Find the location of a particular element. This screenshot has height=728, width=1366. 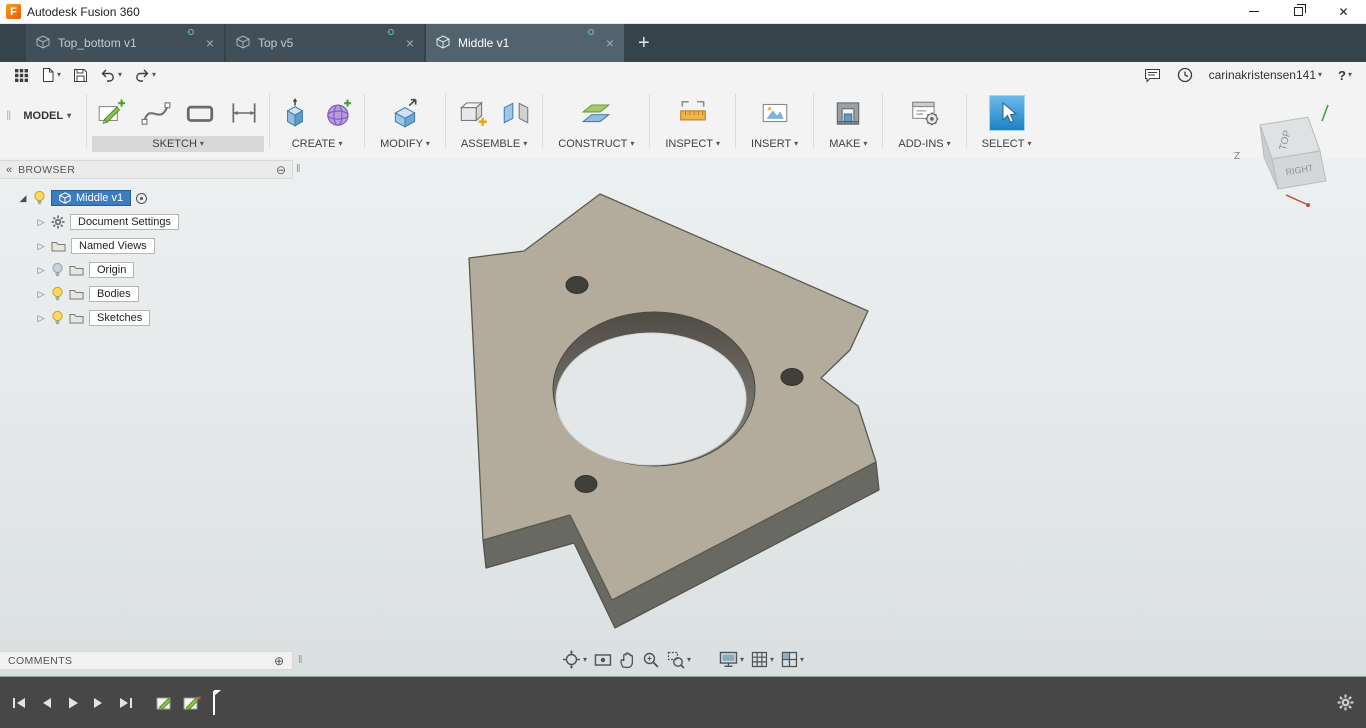

close-button: ✕ is located at coordinates (1343, 11).